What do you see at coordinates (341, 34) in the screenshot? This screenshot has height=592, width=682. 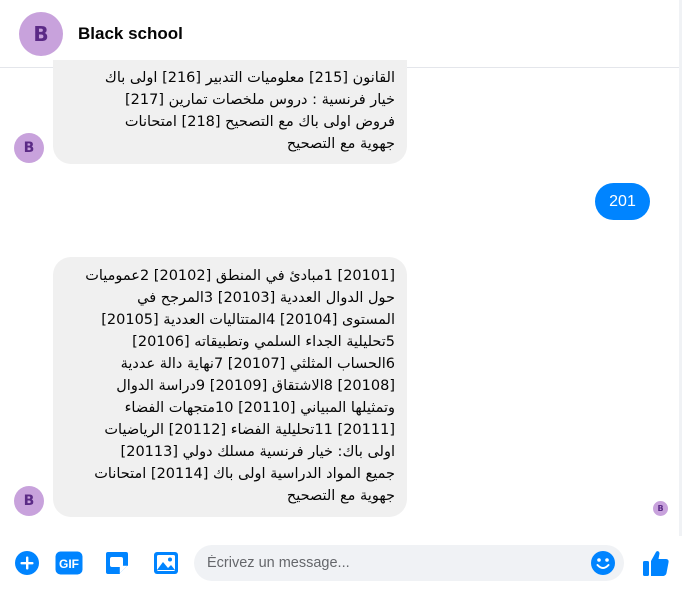 I see `chat-header: B Black school` at bounding box center [341, 34].